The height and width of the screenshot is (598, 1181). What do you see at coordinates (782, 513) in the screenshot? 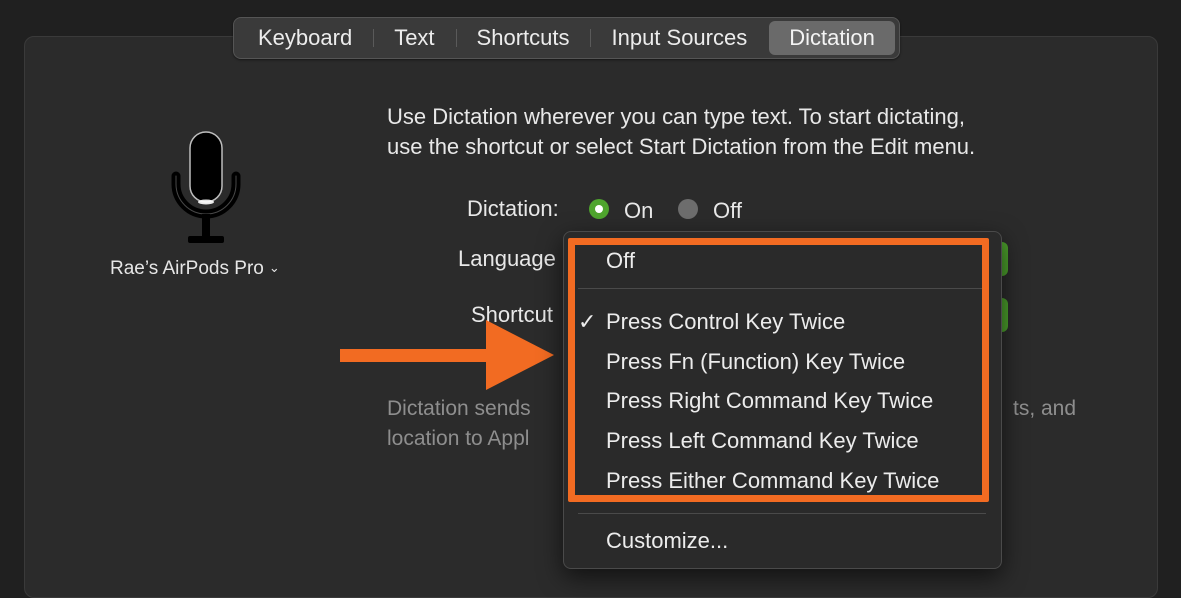
I see `menu-separator` at bounding box center [782, 513].